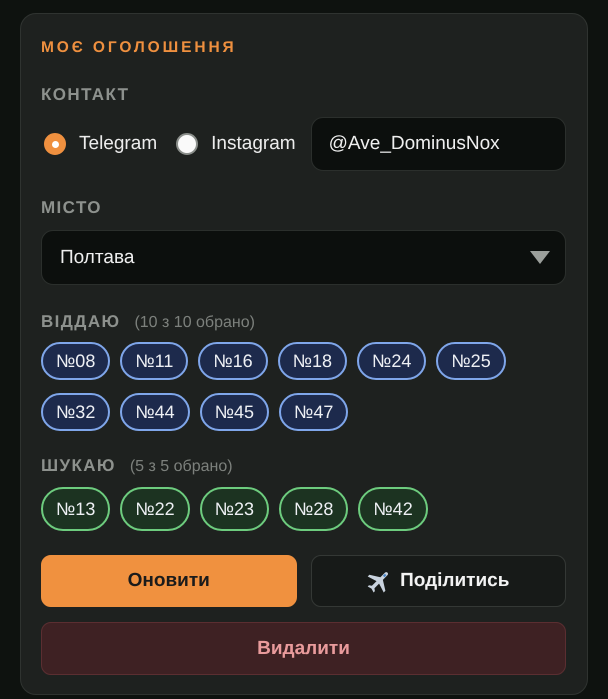 This screenshot has width=608, height=699. Describe the element at coordinates (313, 361) in the screenshot. I see `number-chip: №18` at that location.